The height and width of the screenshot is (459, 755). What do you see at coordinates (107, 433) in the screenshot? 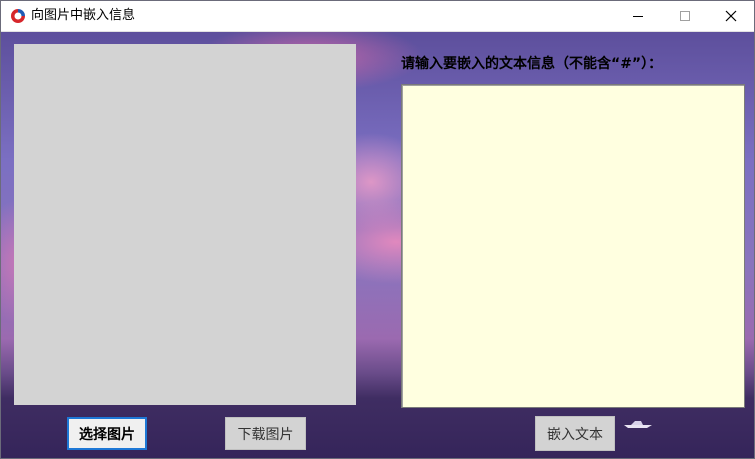
I see `select-image-button: 选择图片` at bounding box center [107, 433].